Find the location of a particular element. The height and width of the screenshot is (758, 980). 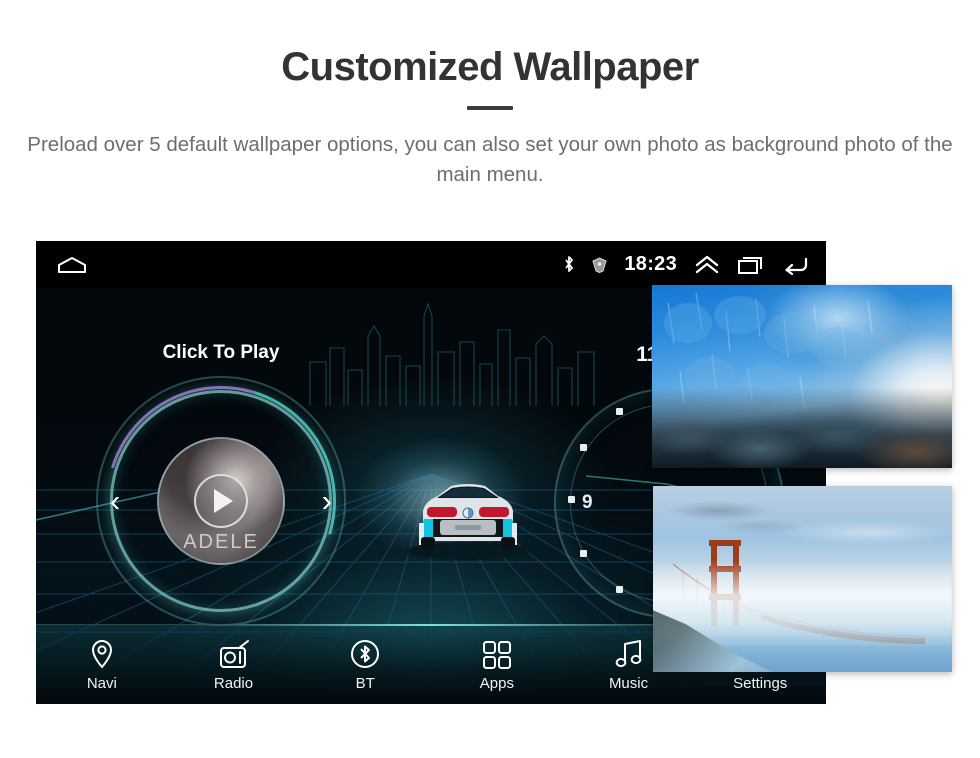

music-widget: Click To Play ADELE ‹ › is located at coordinates (221, 499).